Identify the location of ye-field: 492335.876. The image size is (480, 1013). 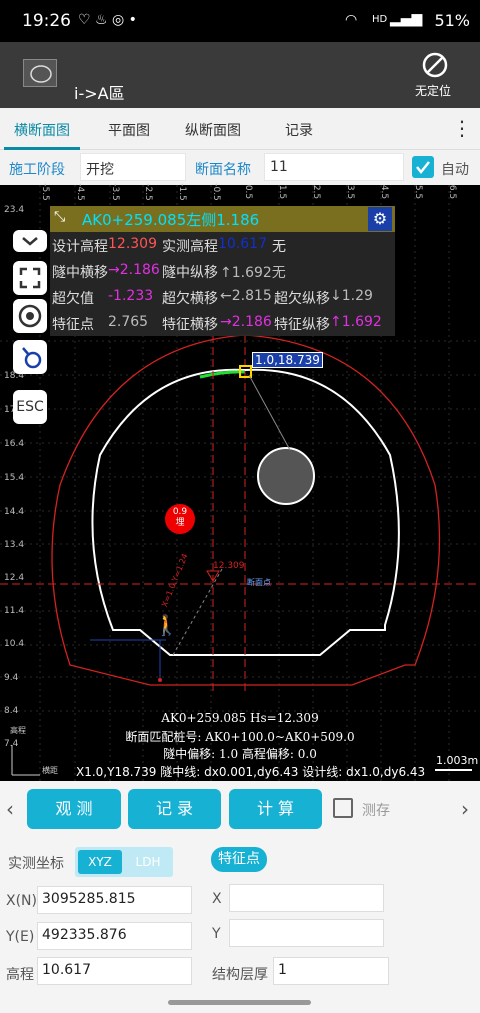
(114, 936).